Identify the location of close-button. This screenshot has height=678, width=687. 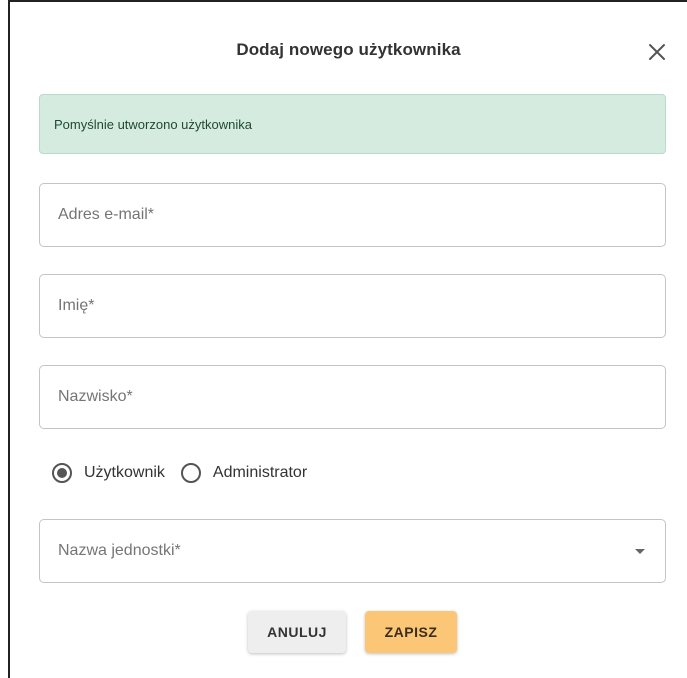
(657, 52).